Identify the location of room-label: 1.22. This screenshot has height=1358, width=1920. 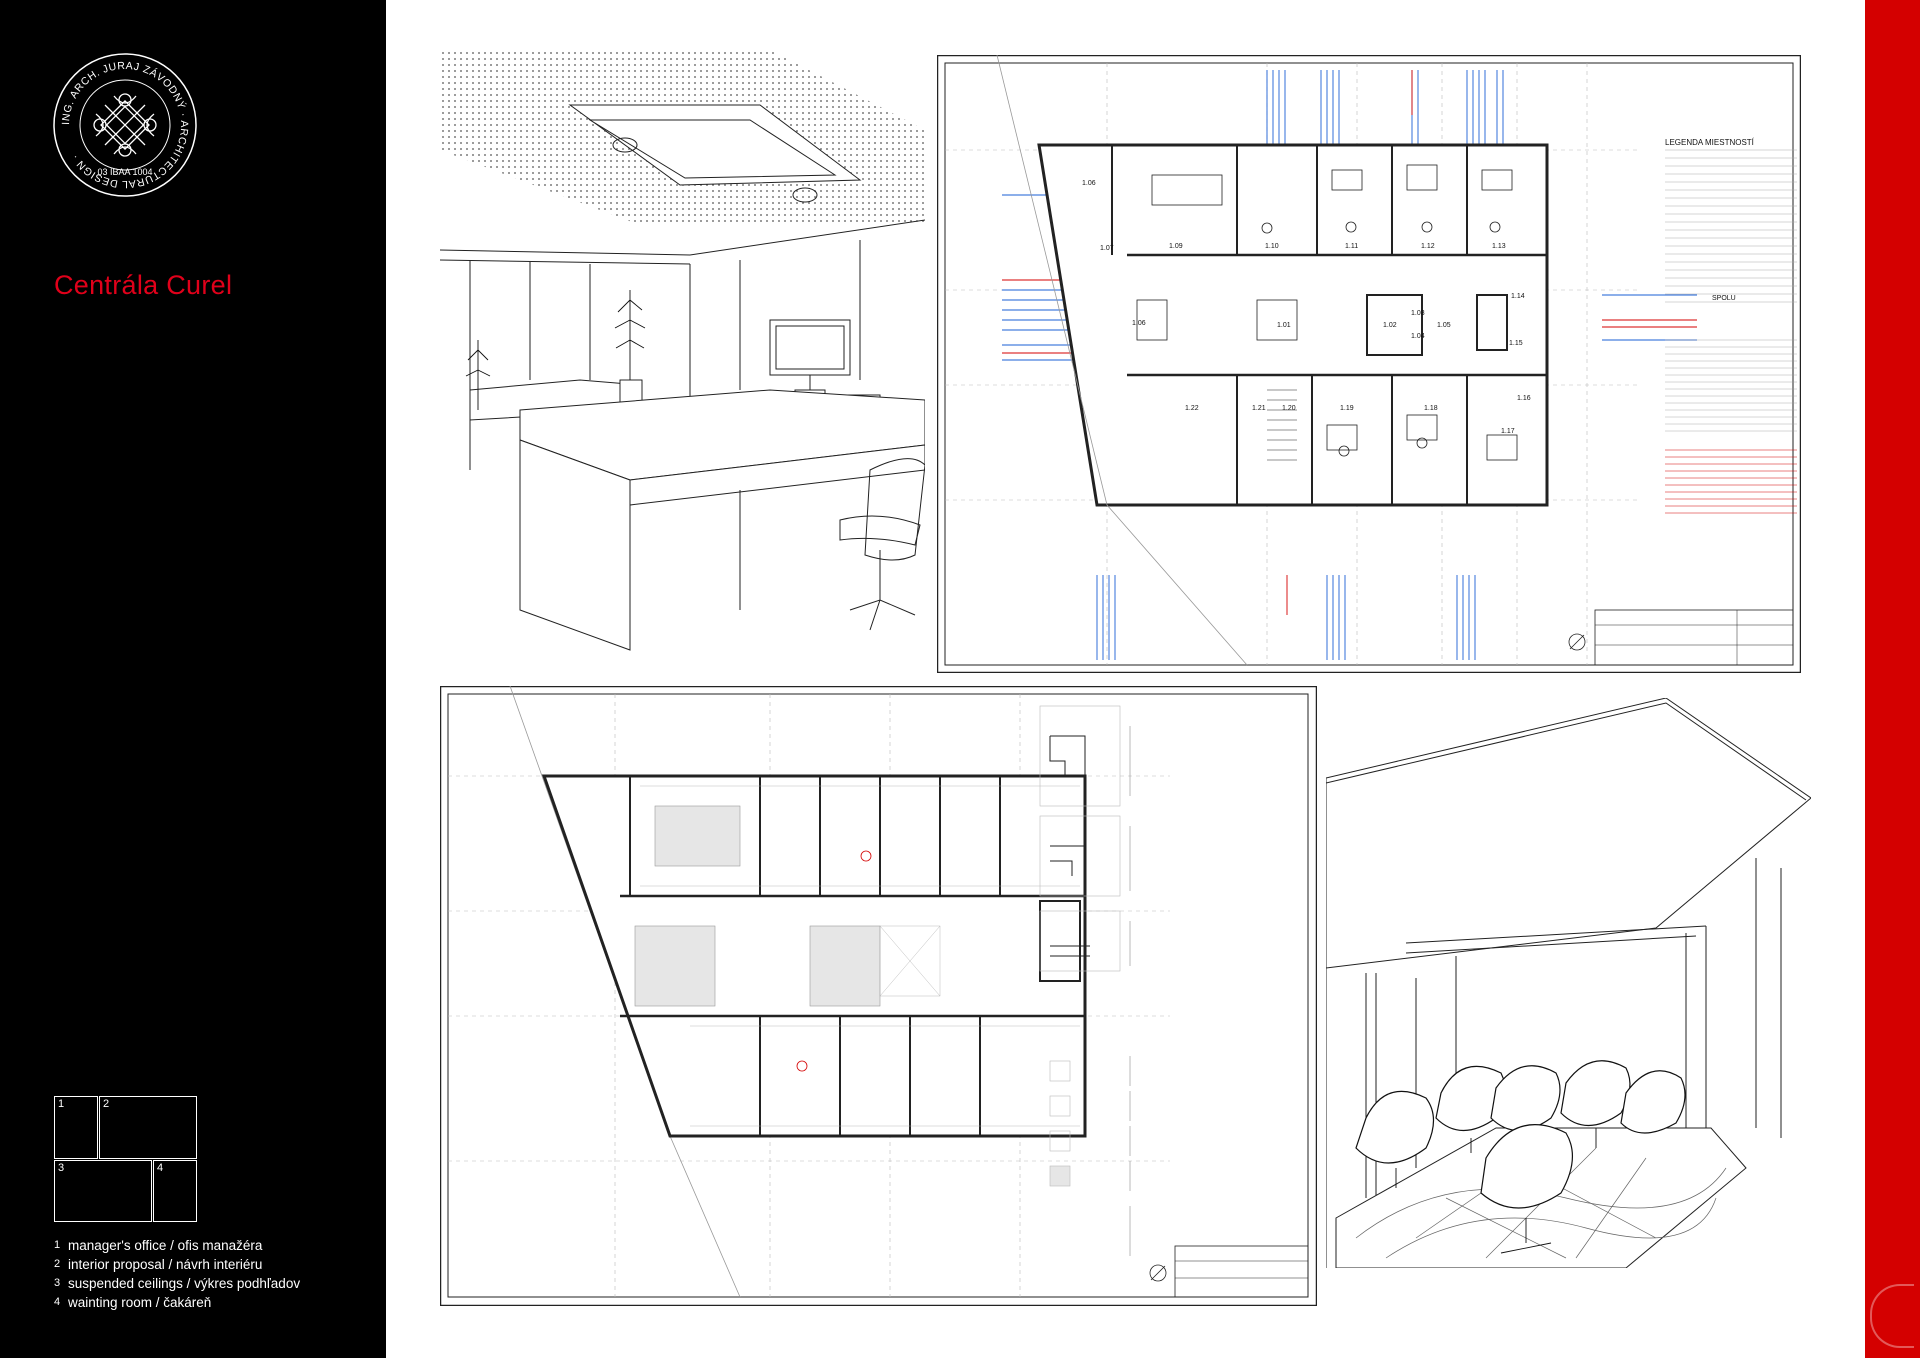
(1192, 408).